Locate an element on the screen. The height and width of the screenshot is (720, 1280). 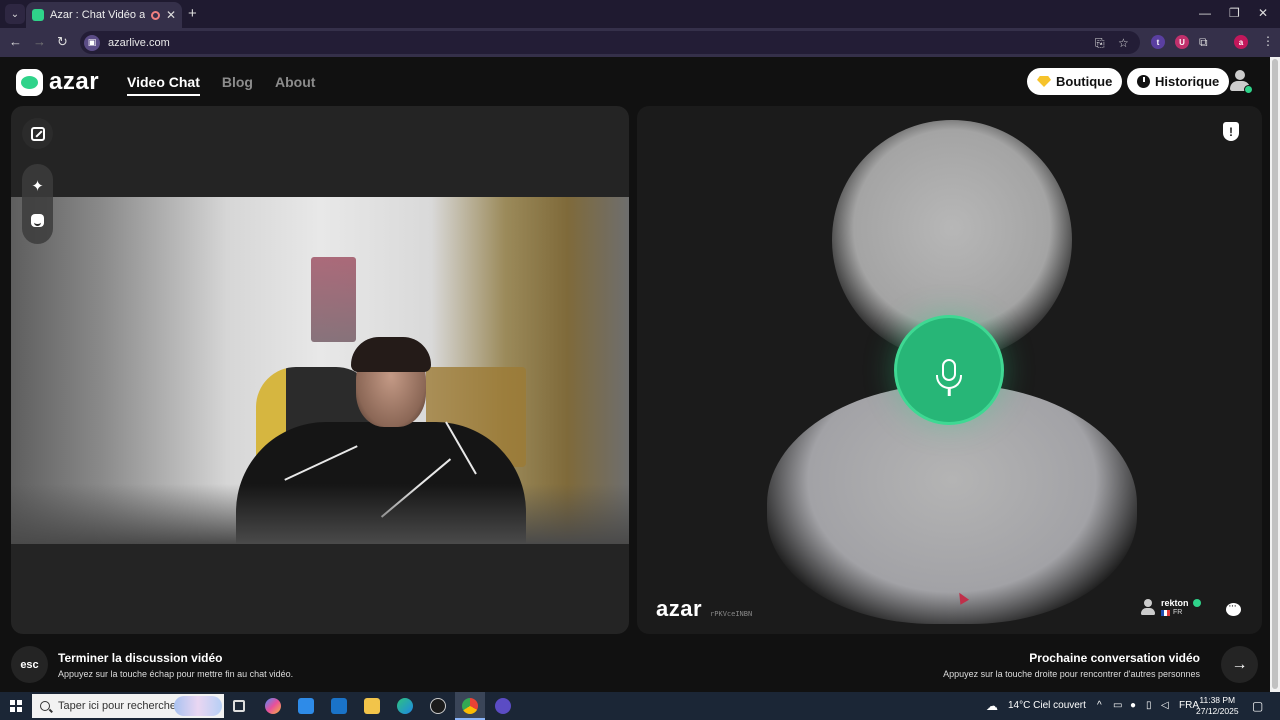
watermark-logo: azar is located at coordinates (679, 608).